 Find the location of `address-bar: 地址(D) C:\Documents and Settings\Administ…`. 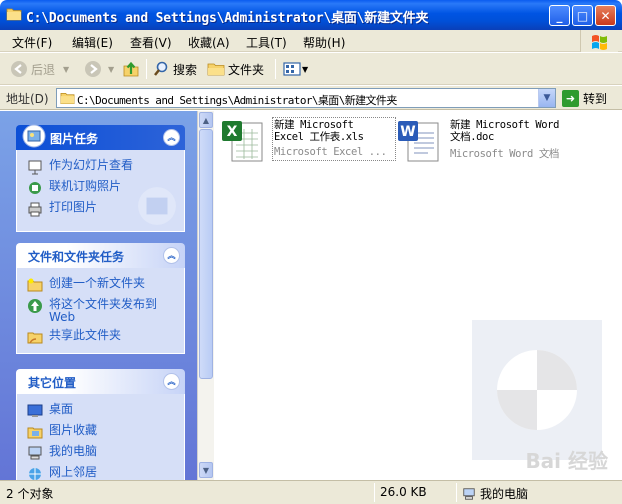

address-bar: 地址(D) C:\Documents and Settings\Administ… is located at coordinates (311, 98).